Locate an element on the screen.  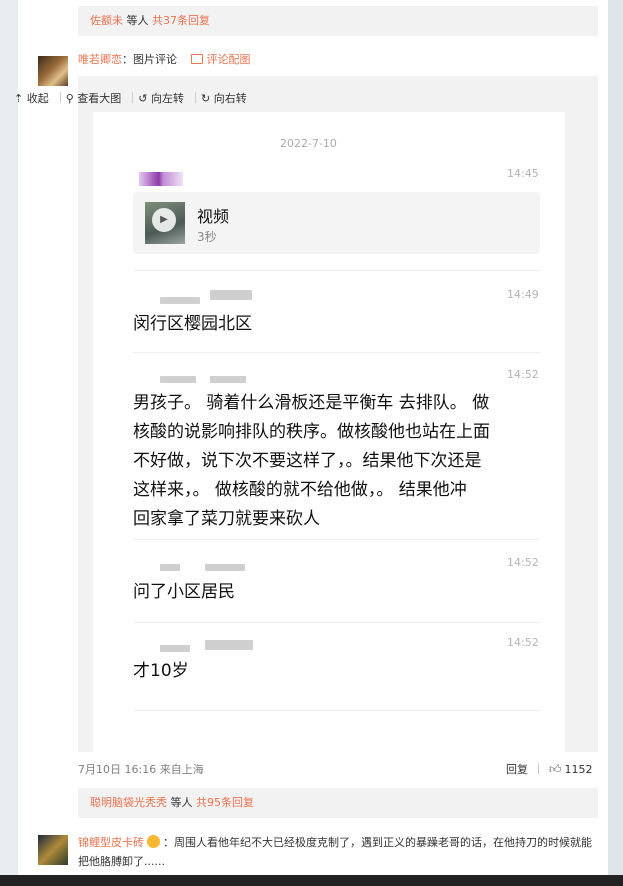
like-button: 👍︎ 1152 is located at coordinates (571, 769).